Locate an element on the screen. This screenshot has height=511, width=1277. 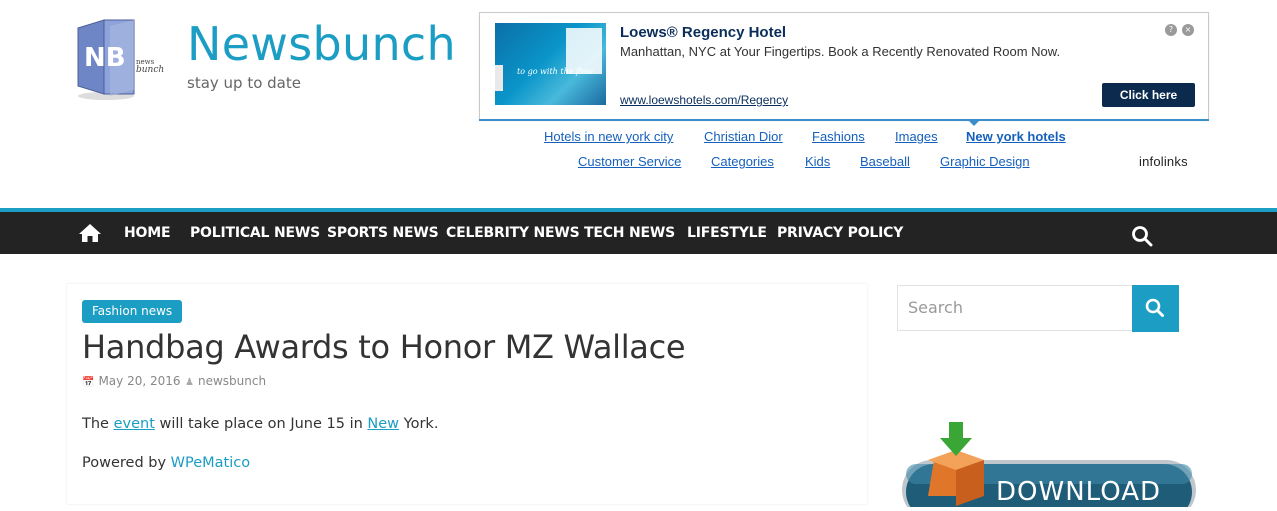
ad-link: Christian Dior is located at coordinates (743, 136).